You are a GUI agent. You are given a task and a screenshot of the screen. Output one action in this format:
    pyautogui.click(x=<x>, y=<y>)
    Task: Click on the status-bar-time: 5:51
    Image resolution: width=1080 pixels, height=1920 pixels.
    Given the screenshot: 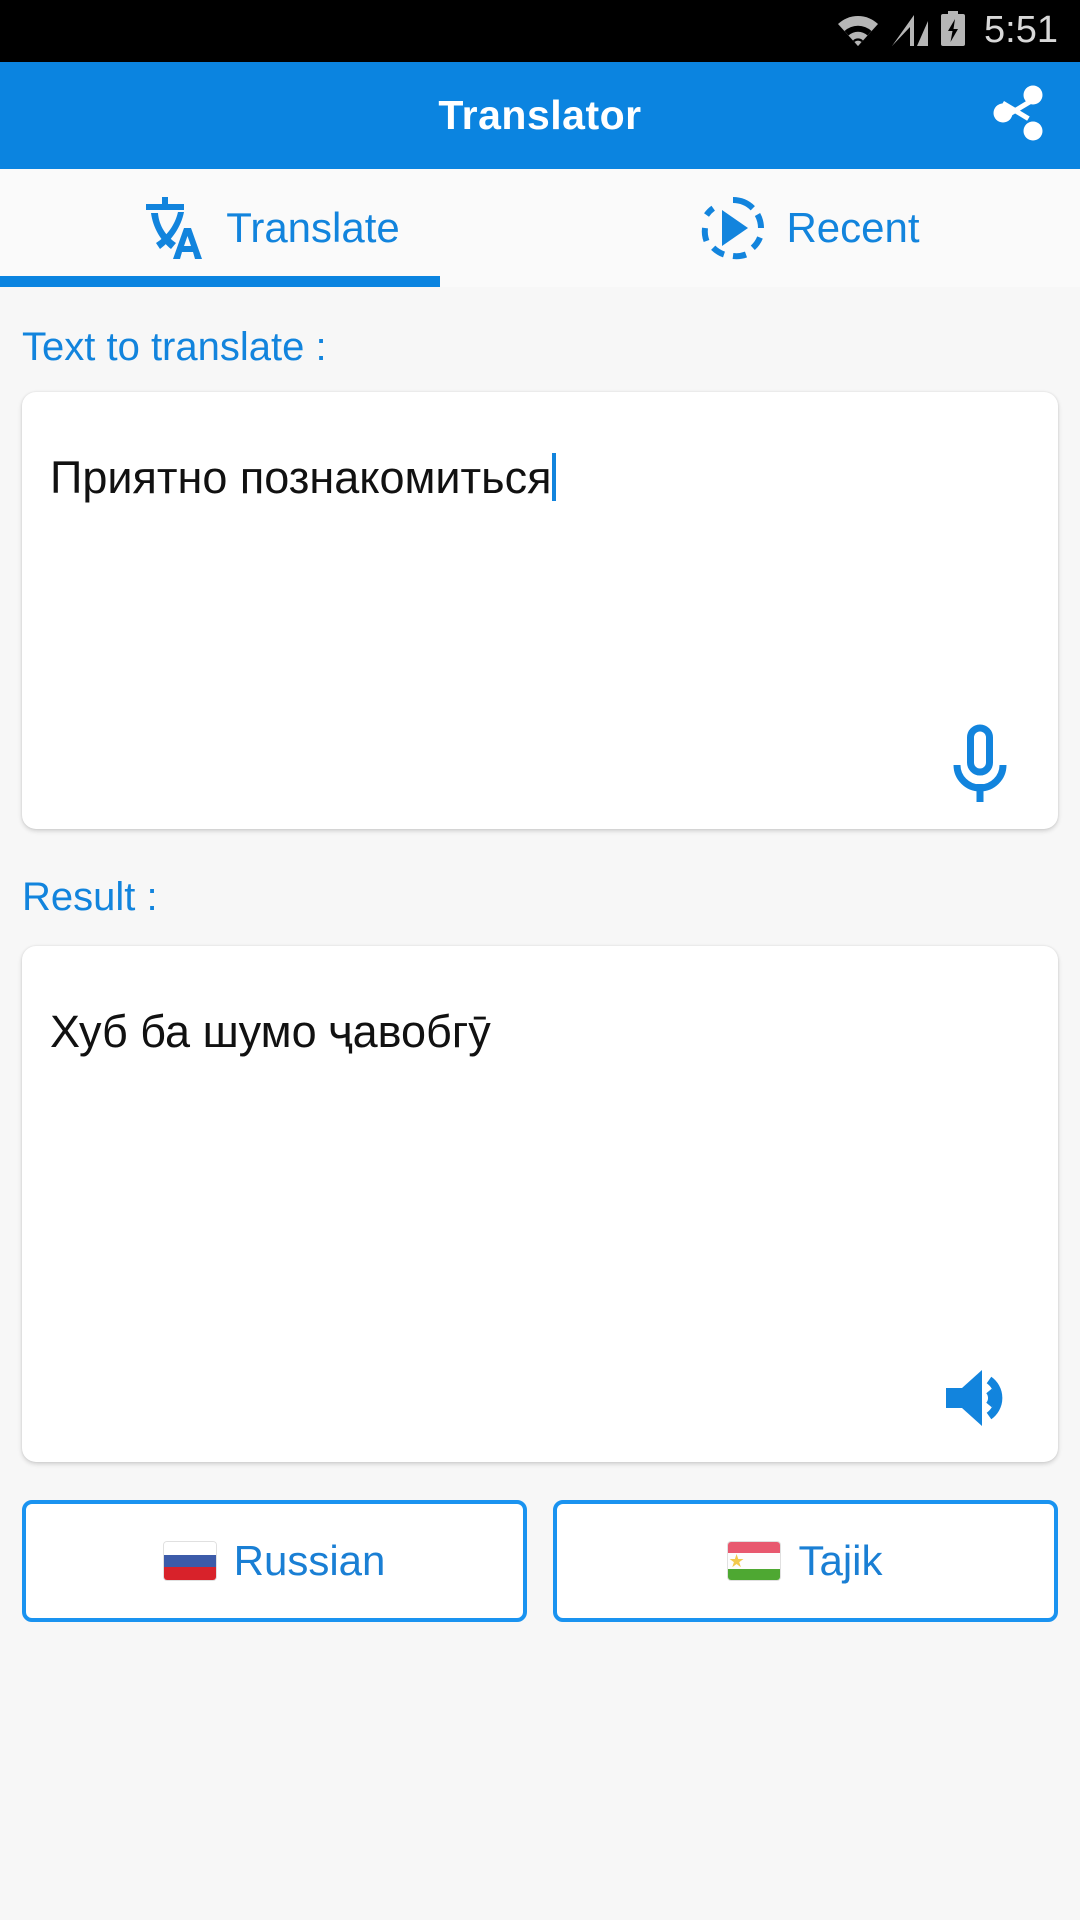 What is the action you would take?
    pyautogui.click(x=1021, y=30)
    